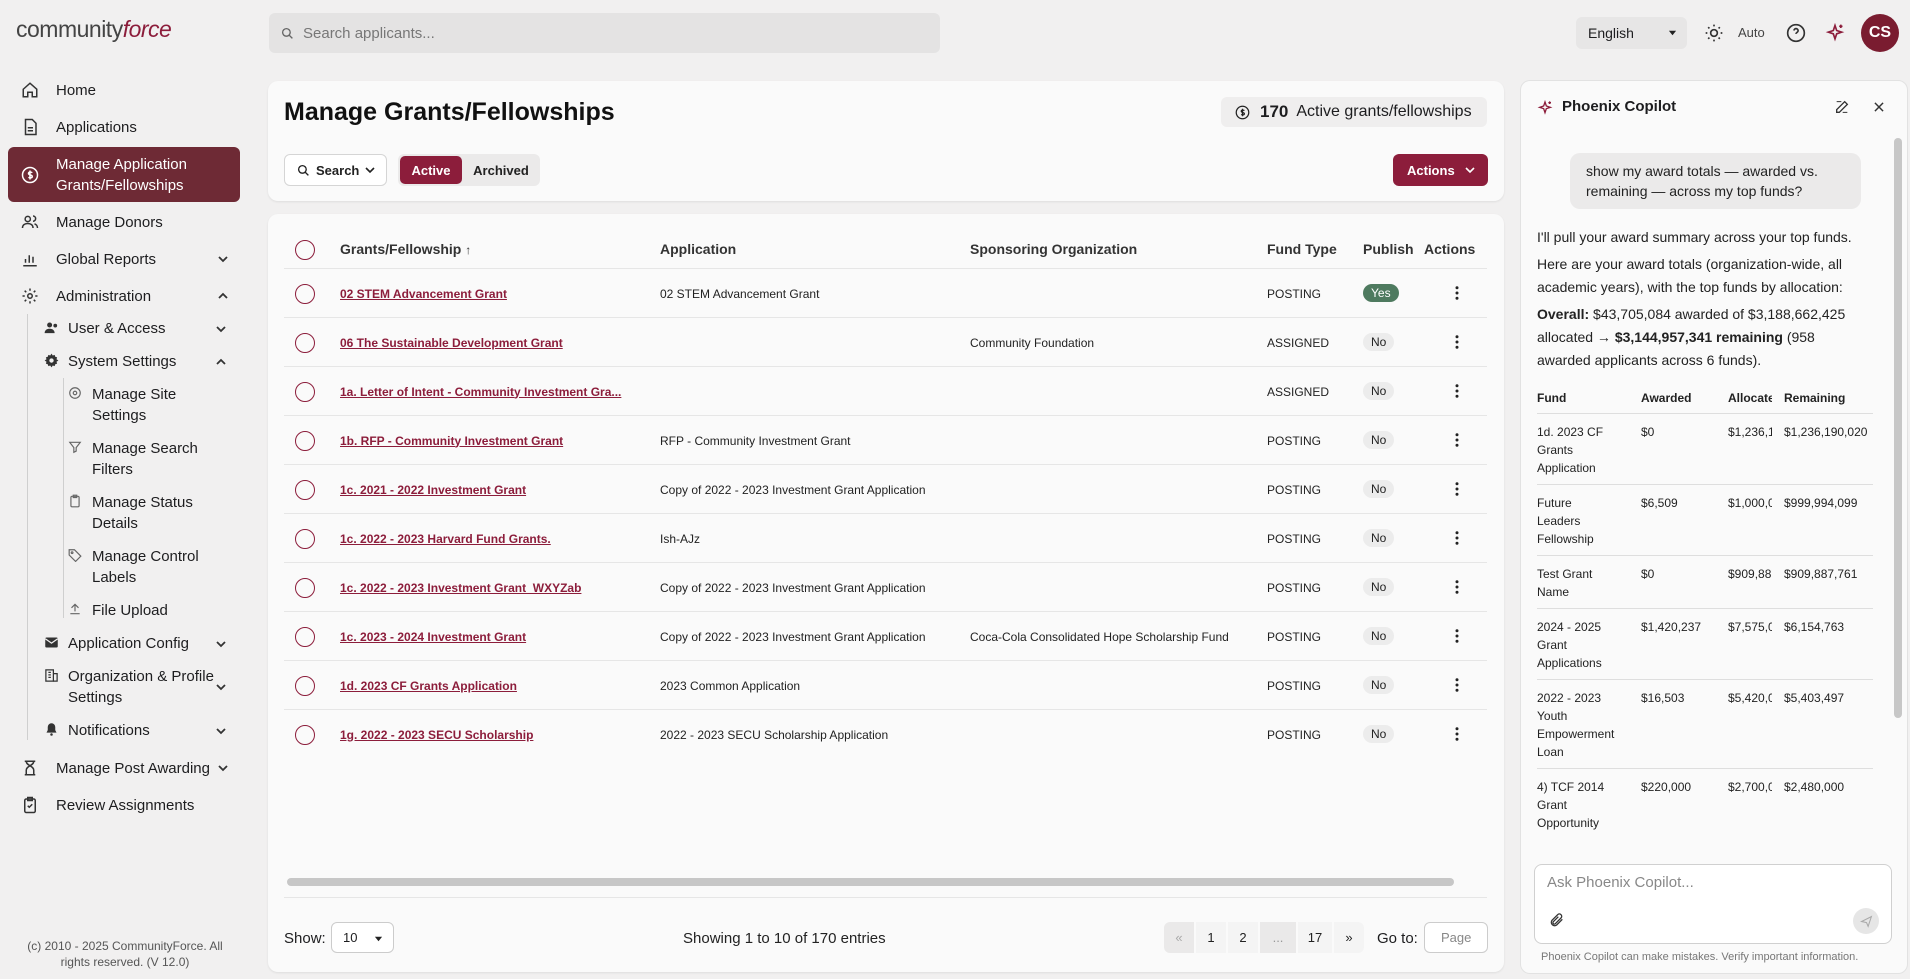 The image size is (1910, 979). Describe the element at coordinates (730, 685) in the screenshot. I see `application-cell: 2023 Common Application` at that location.